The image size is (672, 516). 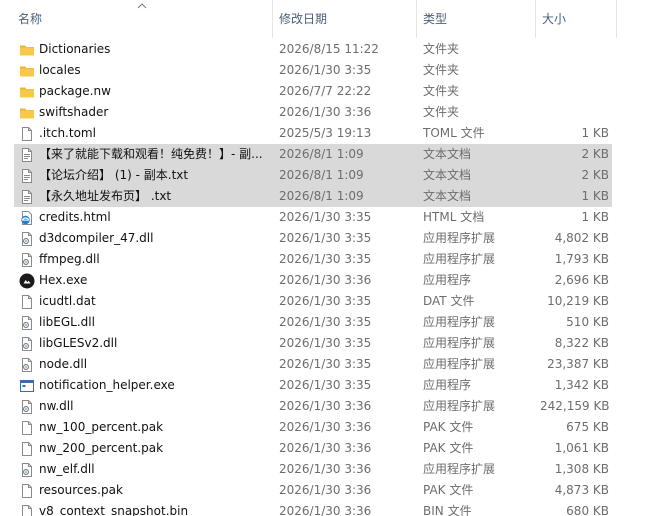 I want to click on file-modified-date: 2026/8/1 1:09, so click(x=321, y=175).